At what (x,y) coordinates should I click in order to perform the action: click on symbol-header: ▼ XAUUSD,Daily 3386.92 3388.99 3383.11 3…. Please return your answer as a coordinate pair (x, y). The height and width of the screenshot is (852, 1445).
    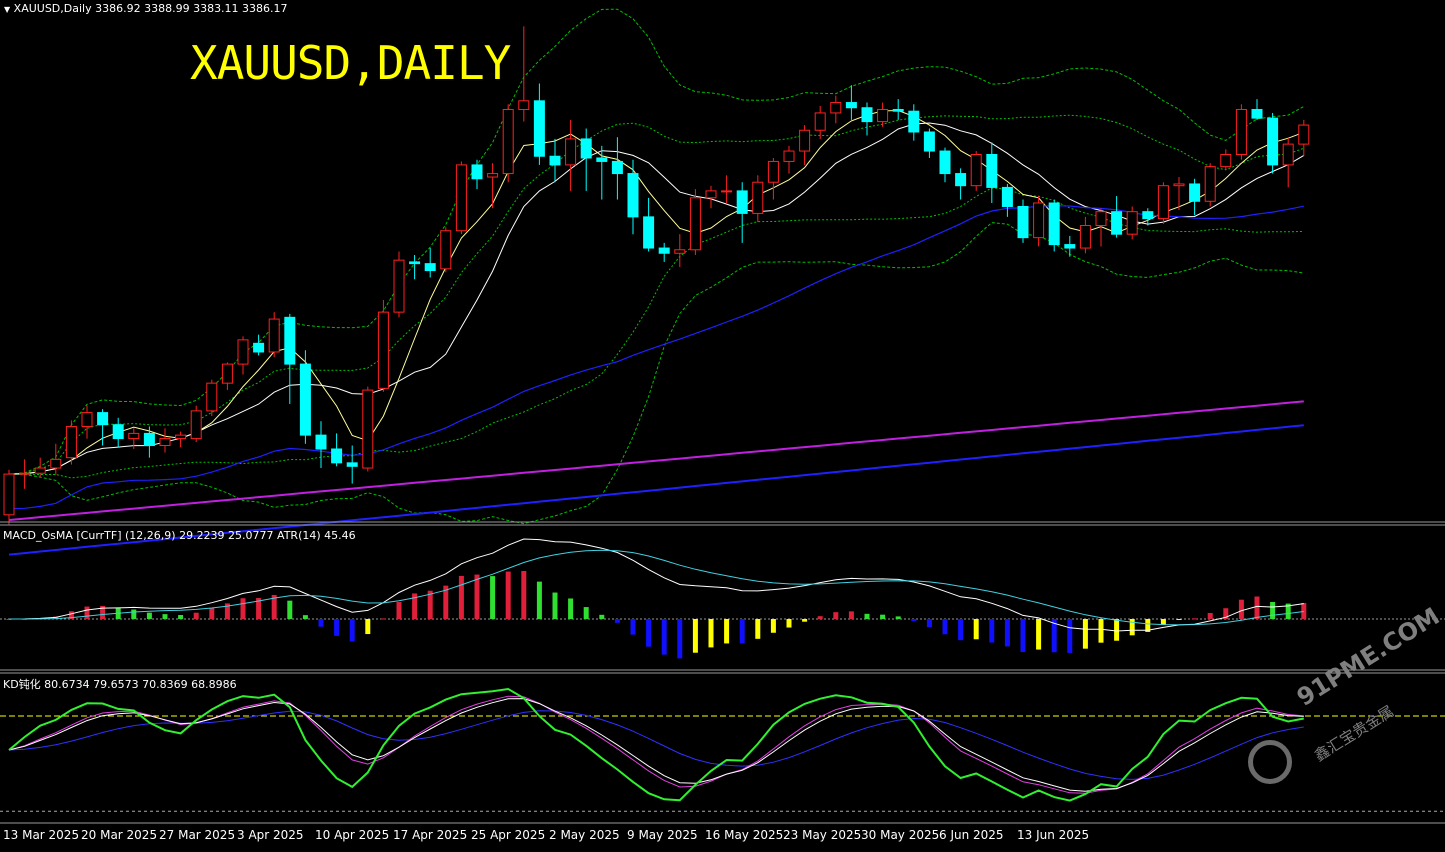
    Looking at the image, I should click on (146, 9).